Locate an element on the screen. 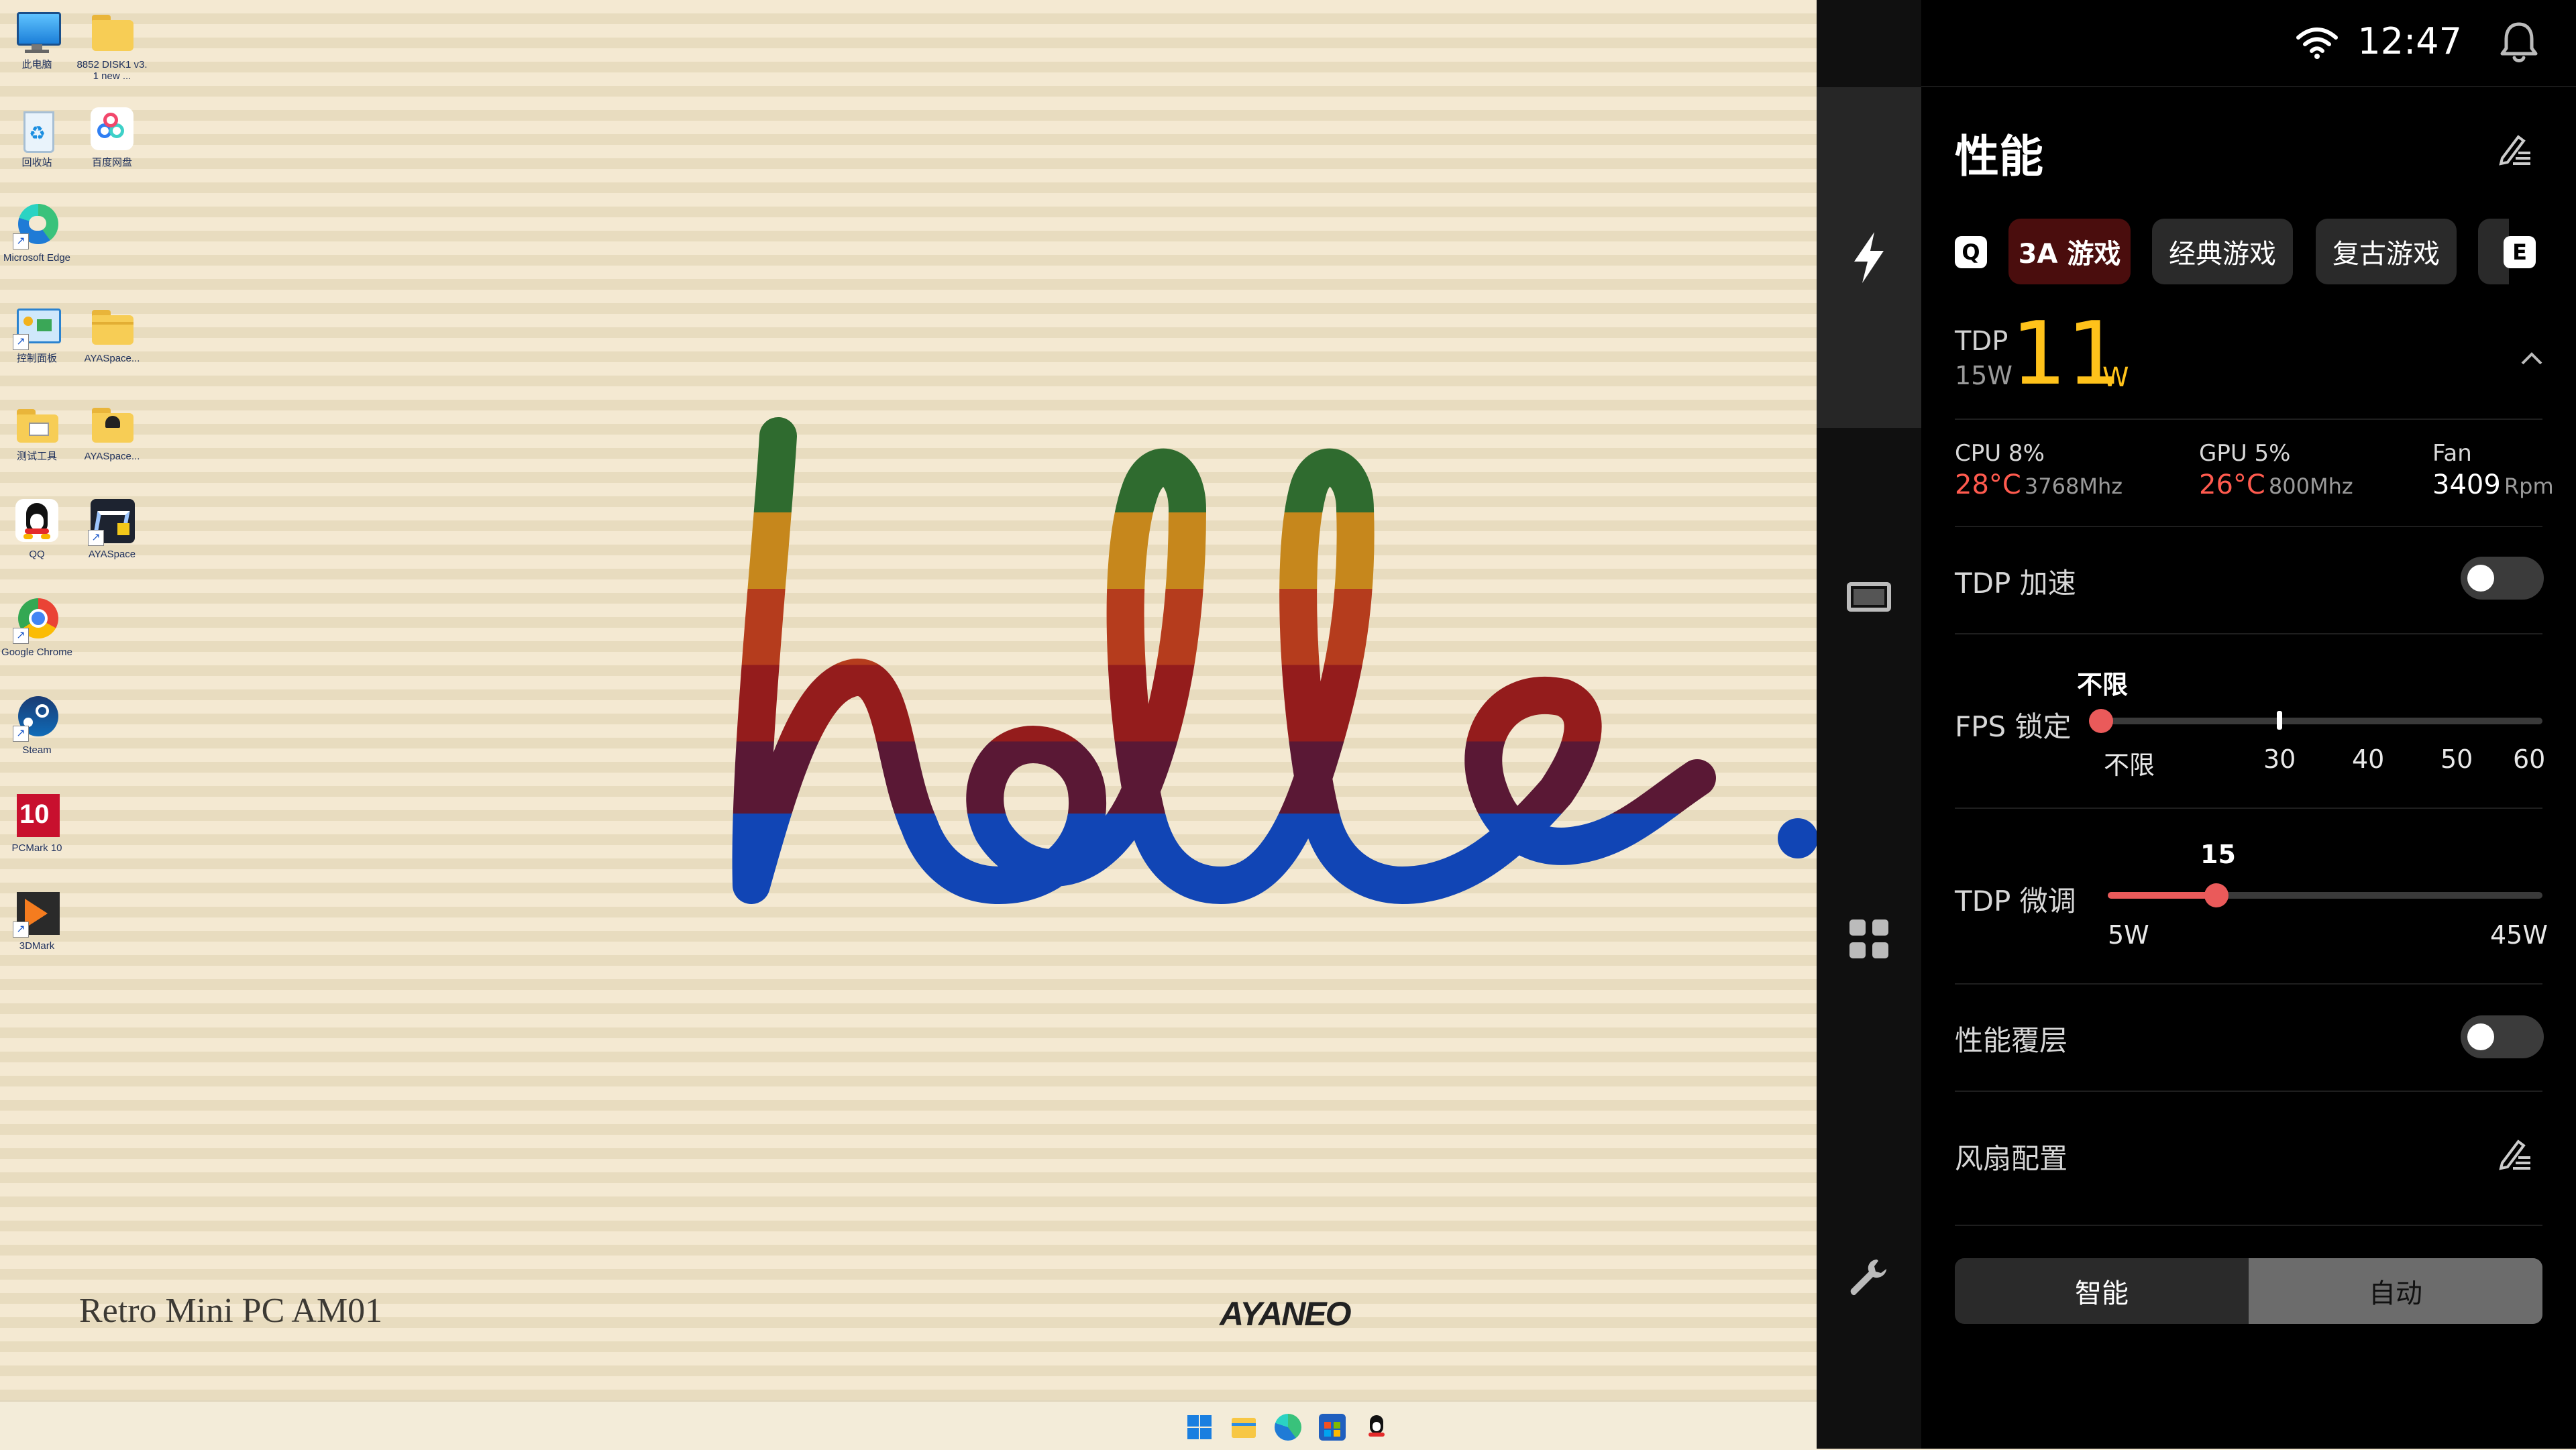 The width and height of the screenshot is (2576, 1450). cpu-stats: CPU 8% 28°C 3768Mhz is located at coordinates (2039, 470).